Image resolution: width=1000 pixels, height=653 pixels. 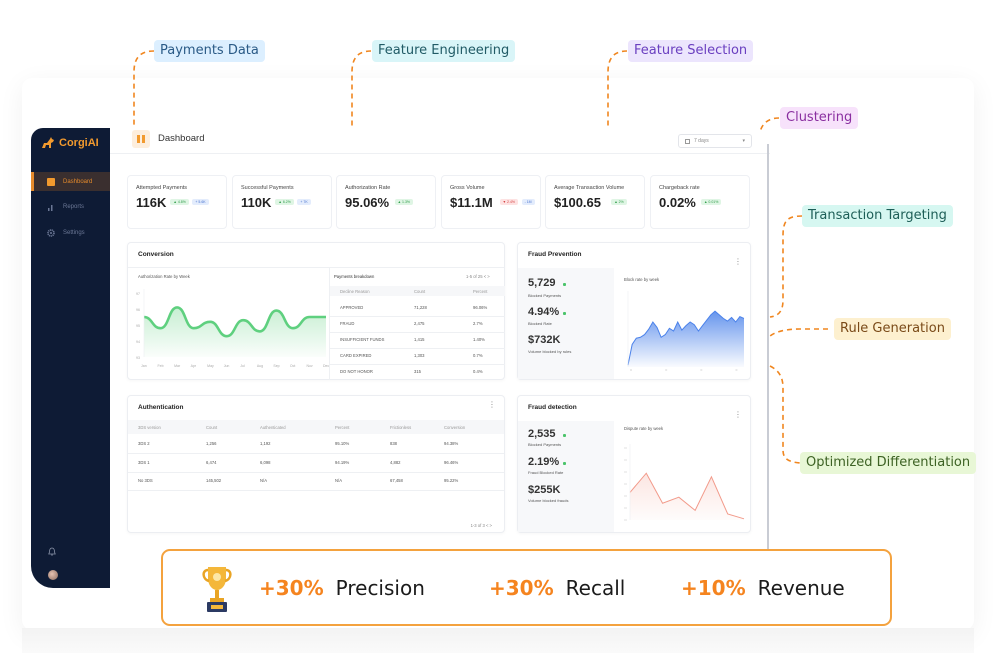 I want to click on stat-value: 5,729, so click(x=542, y=283).